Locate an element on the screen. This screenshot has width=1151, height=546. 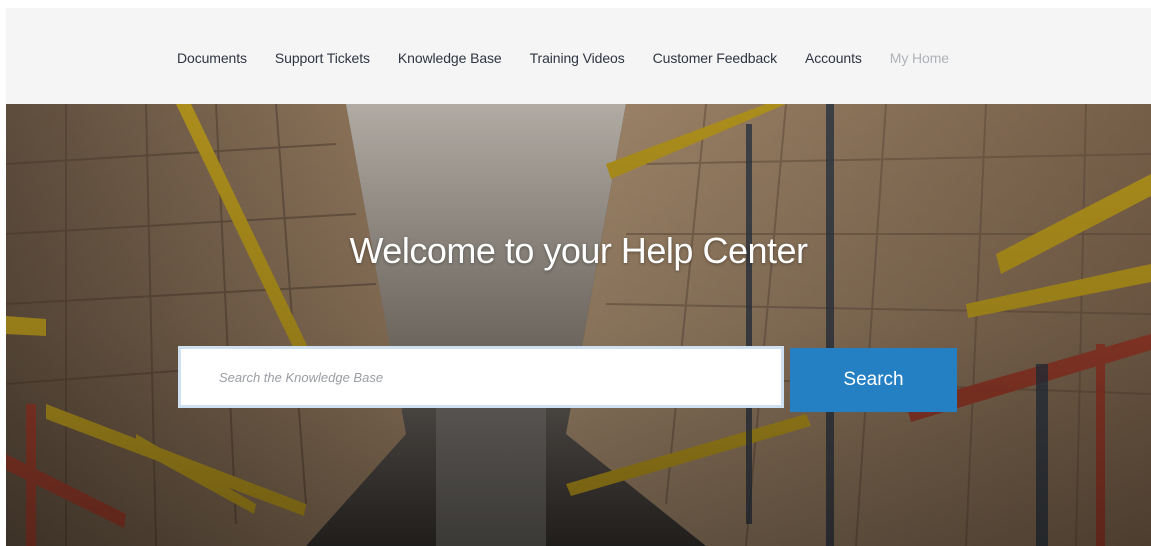
nav-item-training-videos: Training Videos is located at coordinates (577, 58).